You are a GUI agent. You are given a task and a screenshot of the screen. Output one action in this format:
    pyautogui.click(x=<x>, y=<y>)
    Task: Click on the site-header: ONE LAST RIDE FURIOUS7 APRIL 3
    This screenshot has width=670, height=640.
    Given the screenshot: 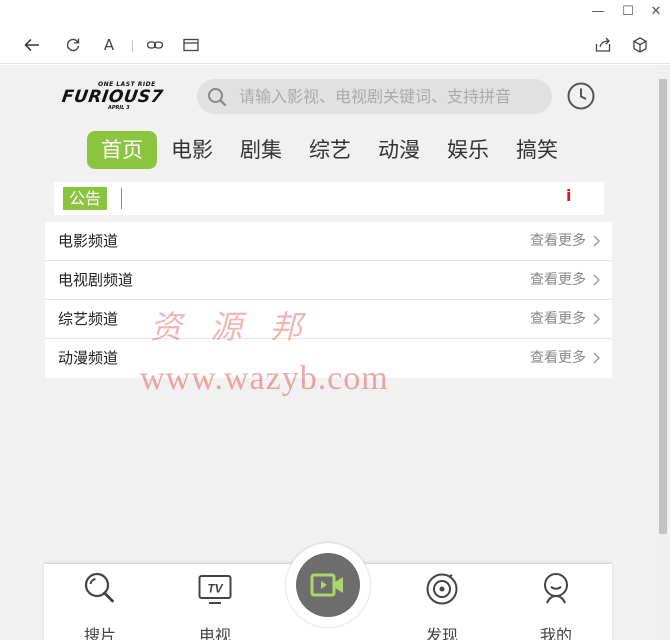 What is the action you would take?
    pyautogui.click(x=328, y=97)
    